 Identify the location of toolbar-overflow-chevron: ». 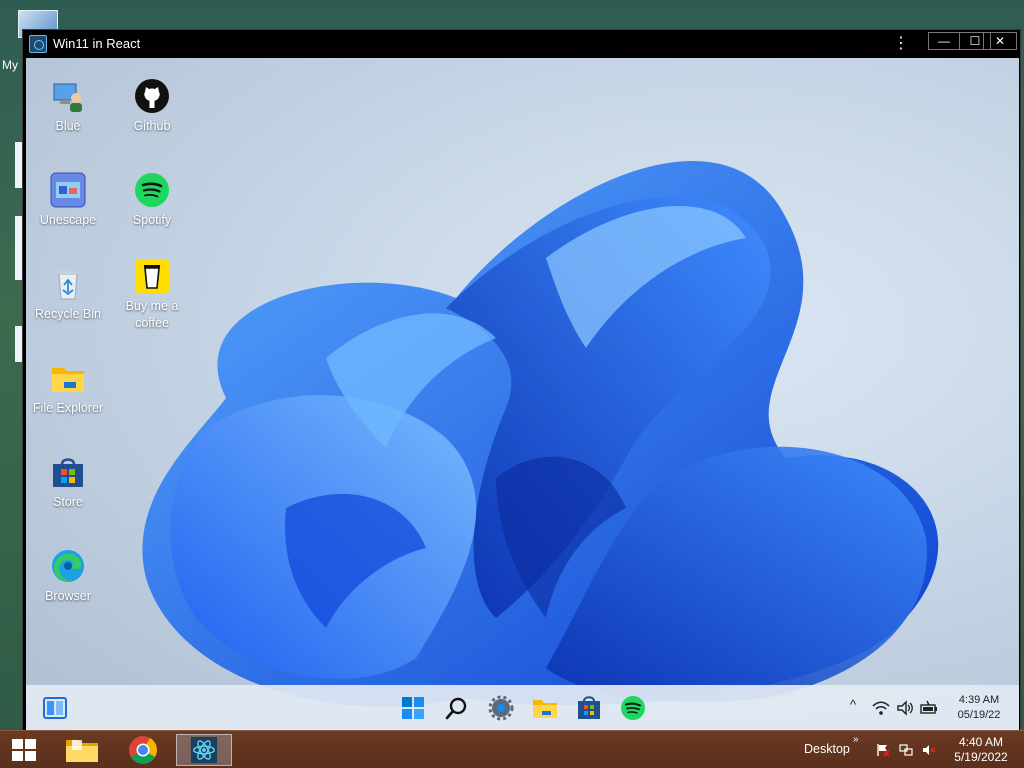
(856, 739).